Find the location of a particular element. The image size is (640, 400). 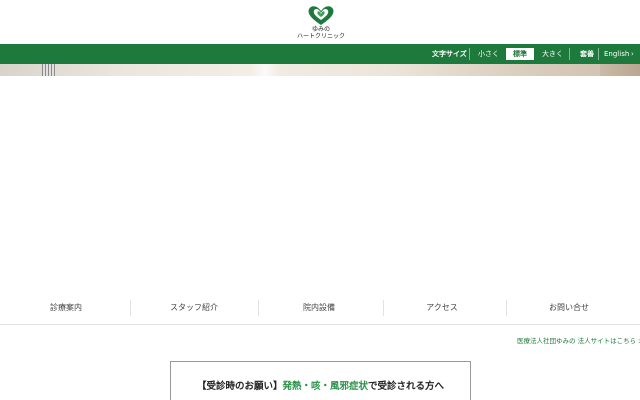

notice-suffix: で受診される方へ is located at coordinates (406, 386).